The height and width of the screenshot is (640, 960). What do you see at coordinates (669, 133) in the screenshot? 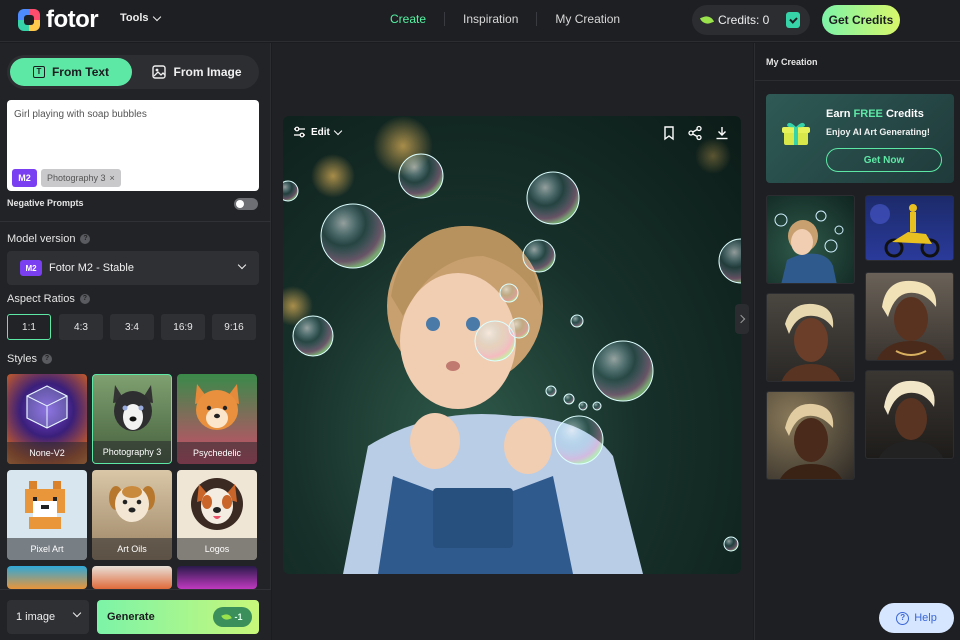
I see `bookmark-icon` at bounding box center [669, 133].